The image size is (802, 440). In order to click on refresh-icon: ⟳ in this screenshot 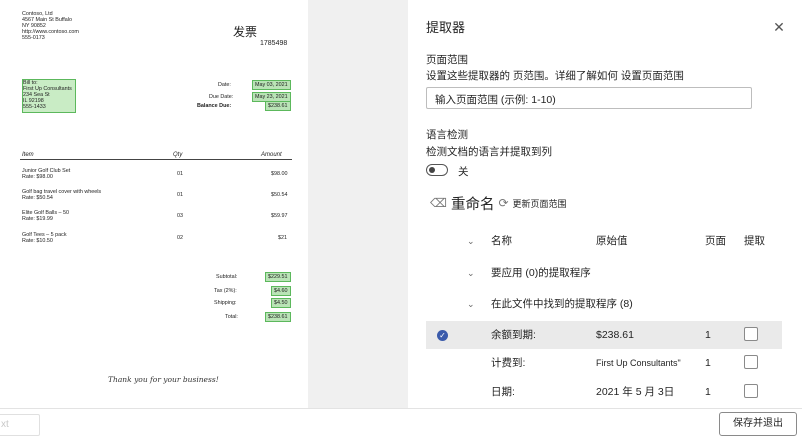, I will do `click(503, 203)`.